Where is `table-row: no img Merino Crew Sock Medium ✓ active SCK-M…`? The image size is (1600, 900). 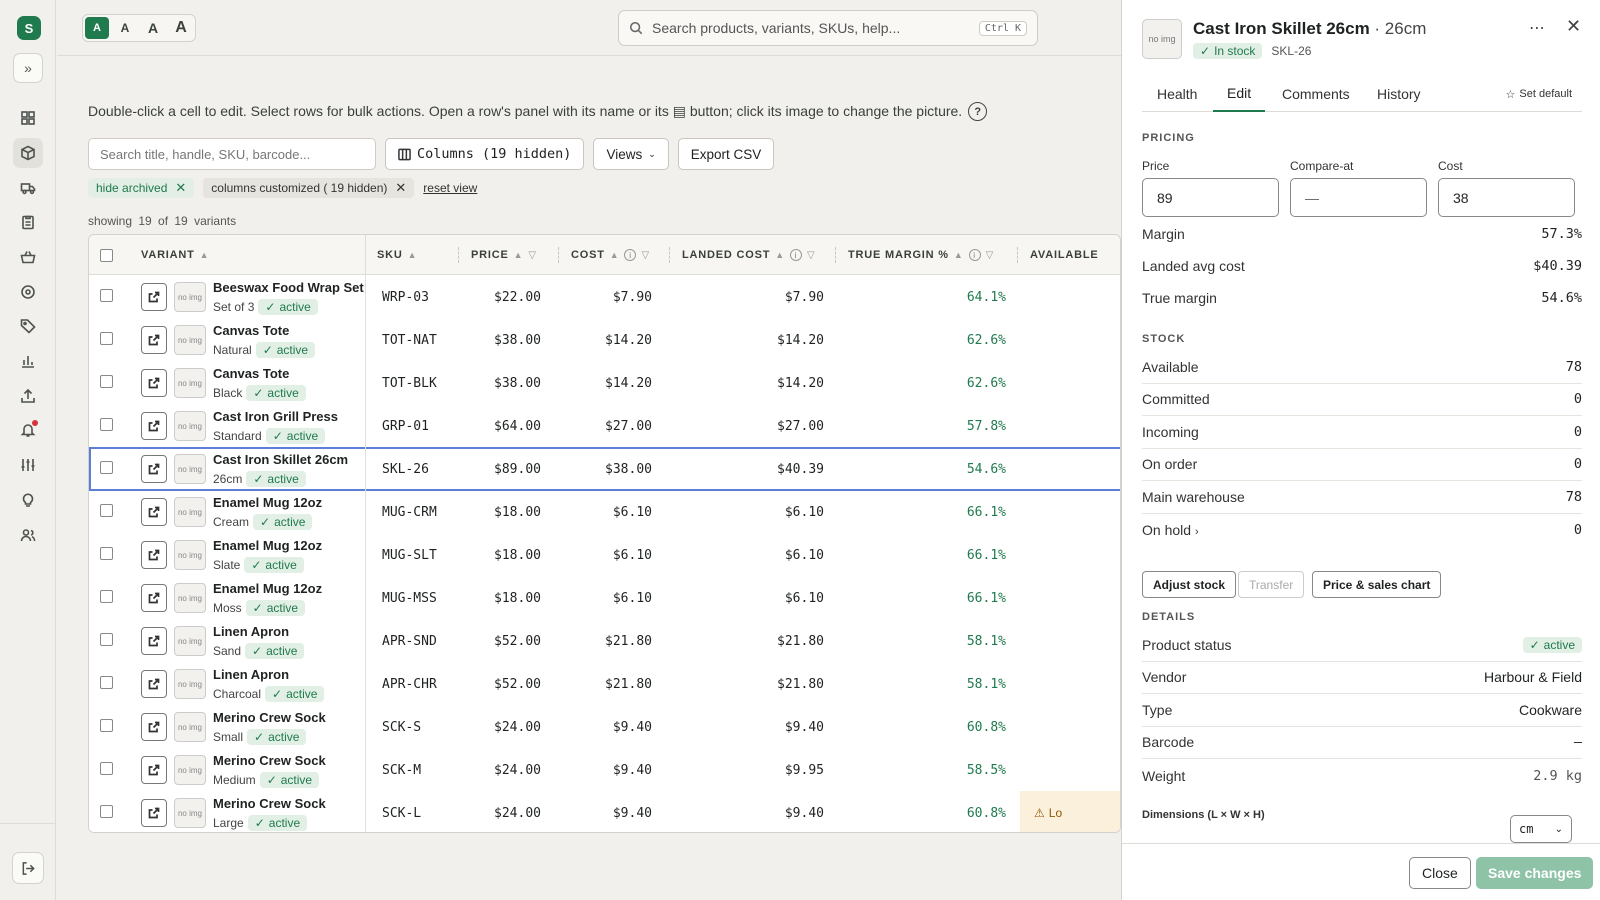 table-row: no img Merino Crew Sock Medium ✓ active SCK-M… is located at coordinates (604, 770).